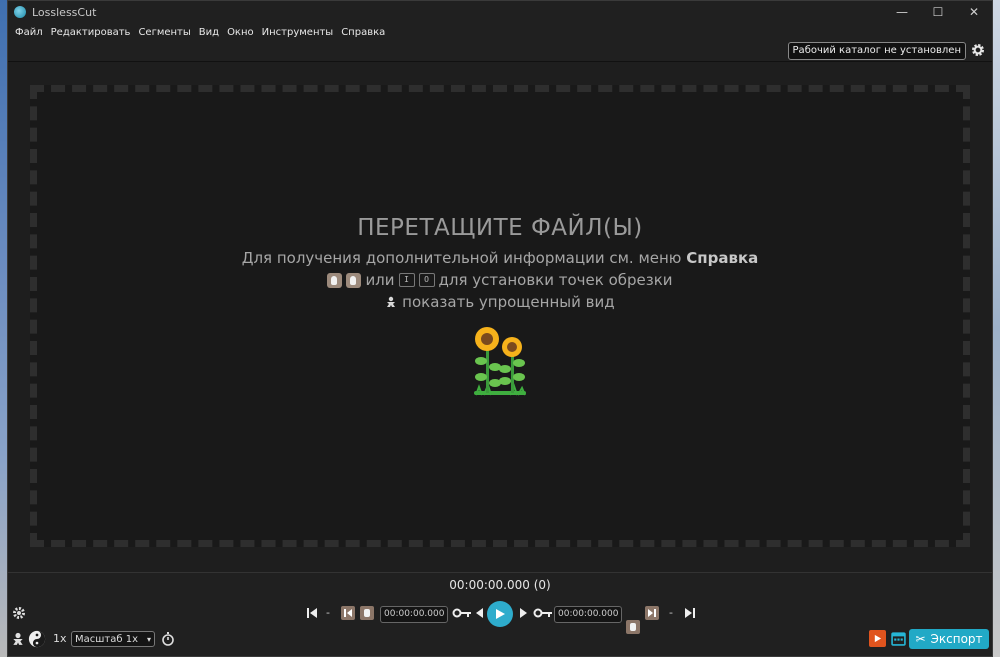  Describe the element at coordinates (426, 280) in the screenshot. I see `key-o: O` at that location.